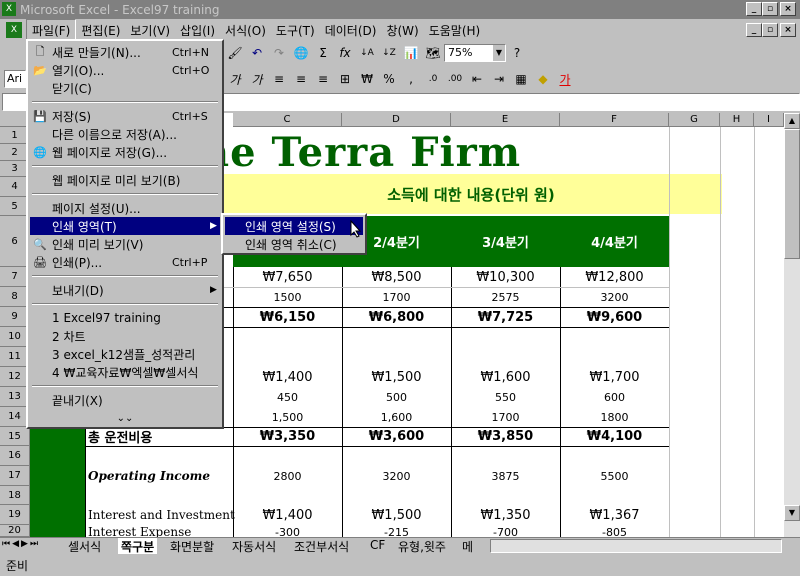  What do you see at coordinates (614, 377) in the screenshot?
I see `cell-f12: ₩1,700` at bounding box center [614, 377].